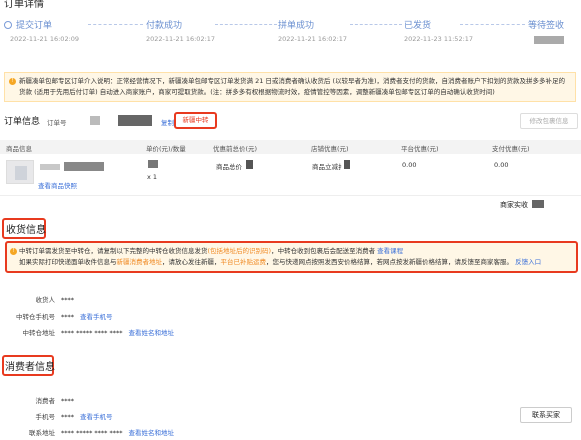  I want to click on receiver-row: 收货人 ****, so click(37, 299).